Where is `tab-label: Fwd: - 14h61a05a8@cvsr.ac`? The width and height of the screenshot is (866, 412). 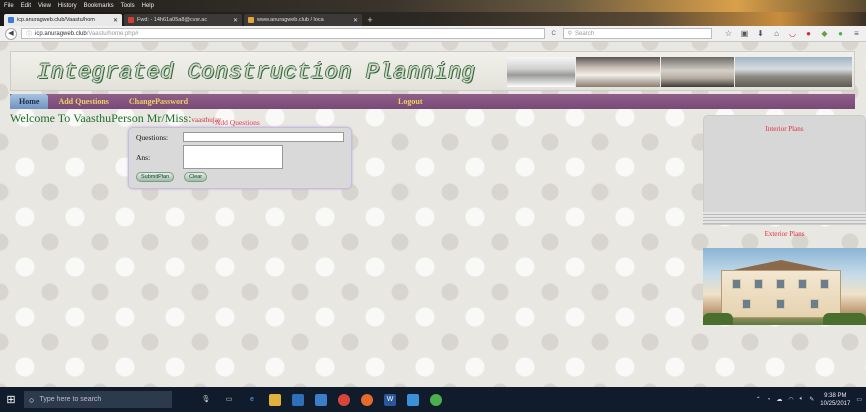
tab-label: Fwd: - 14h61a05a8@cvsr.ac is located at coordinates (172, 20).